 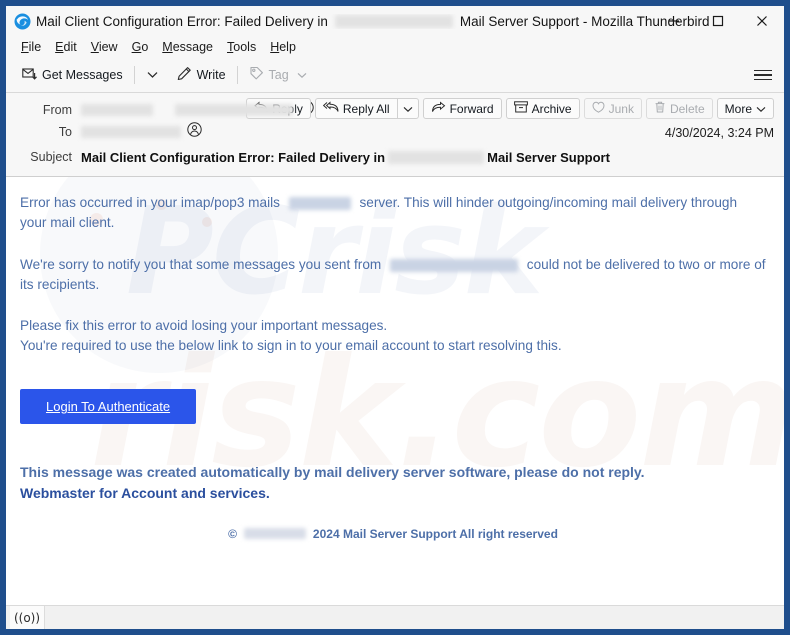 I want to click on status-bar: ((o)), so click(x=395, y=617).